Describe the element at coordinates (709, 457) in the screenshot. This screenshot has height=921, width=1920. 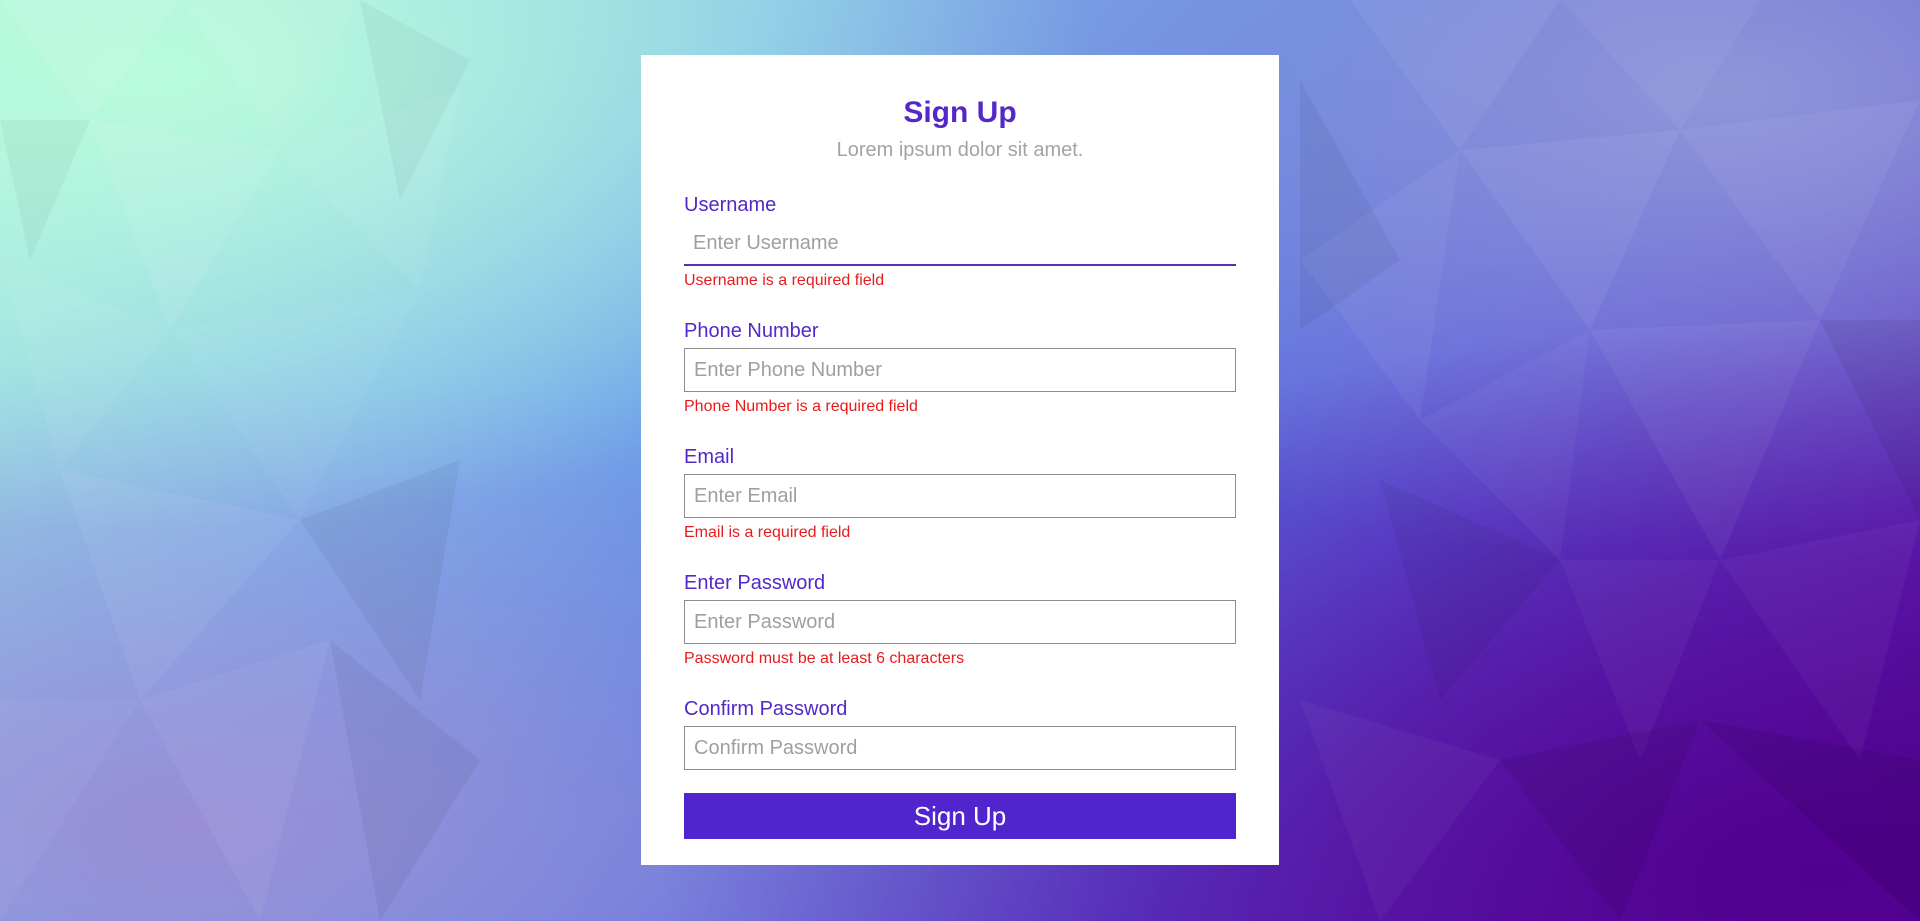
I see `email-label: Email` at that location.